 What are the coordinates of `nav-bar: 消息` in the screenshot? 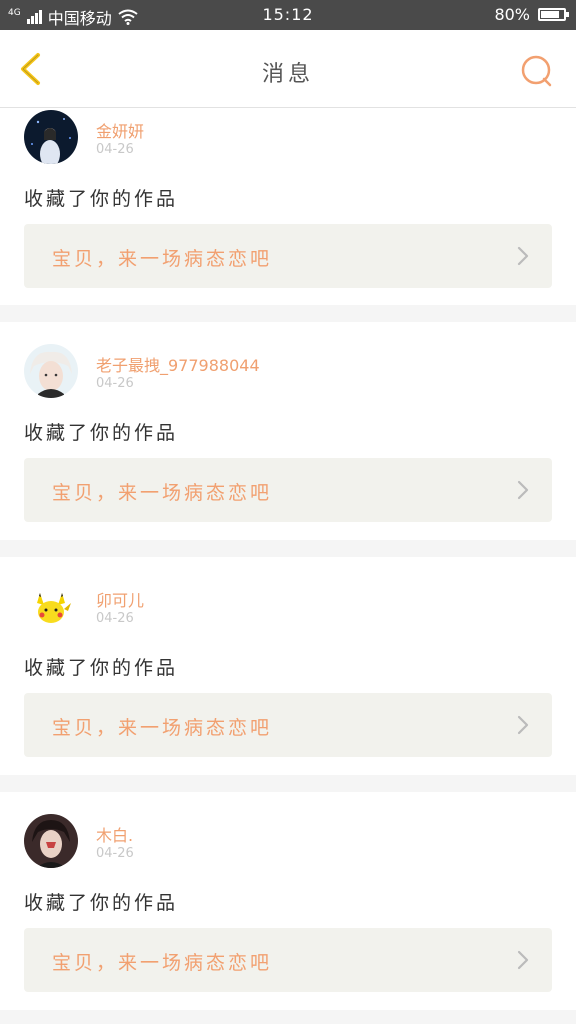 It's located at (288, 69).